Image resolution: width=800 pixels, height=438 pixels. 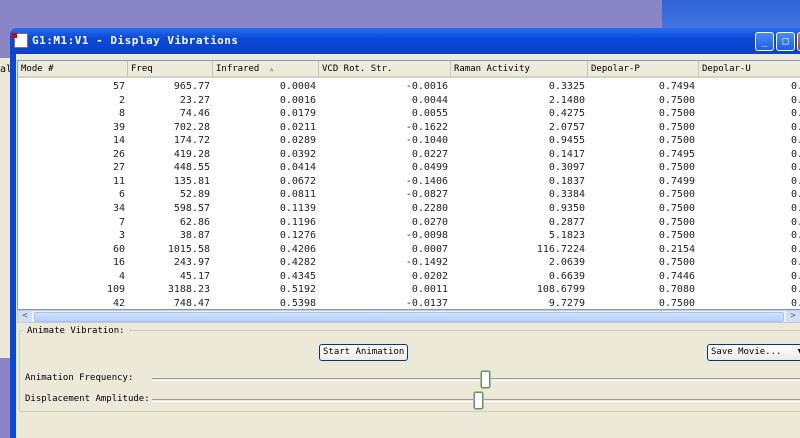 What do you see at coordinates (566, 168) in the screenshot?
I see `table-cell: 0.3097` at bounding box center [566, 168].